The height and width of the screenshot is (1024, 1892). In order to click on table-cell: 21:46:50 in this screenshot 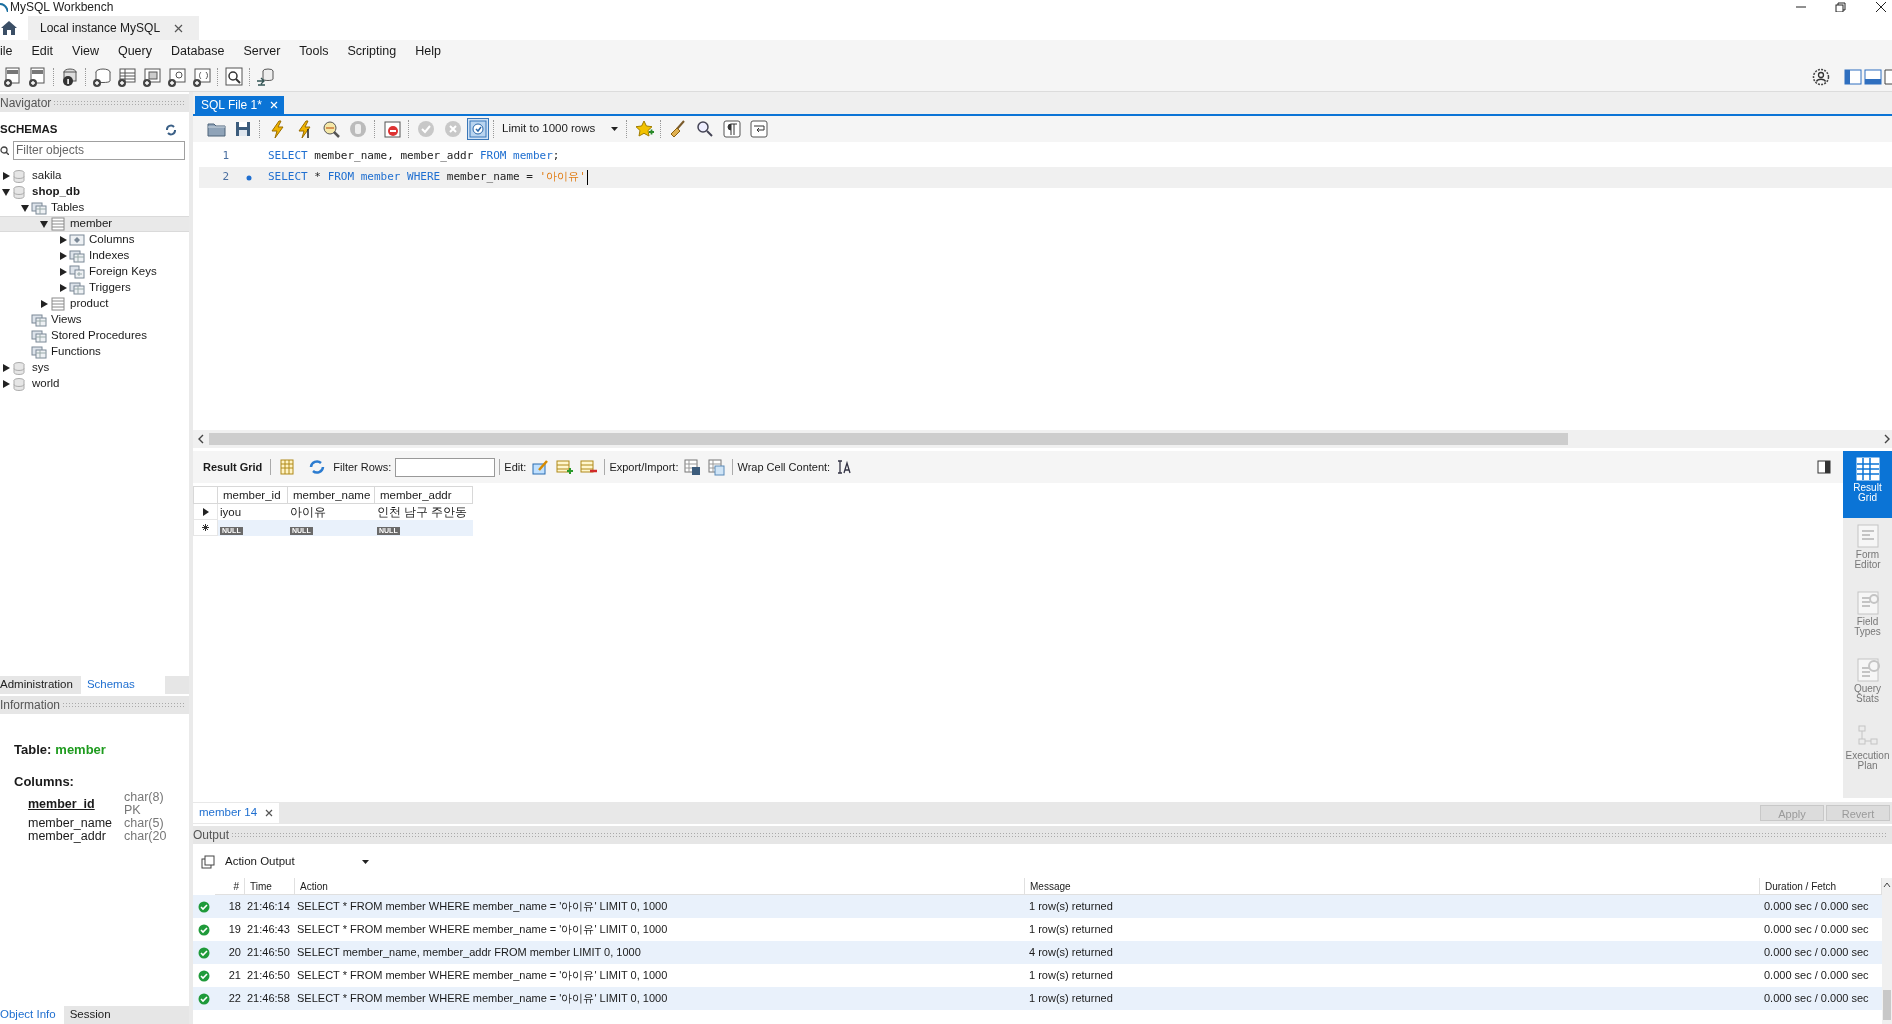, I will do `click(270, 952)`.